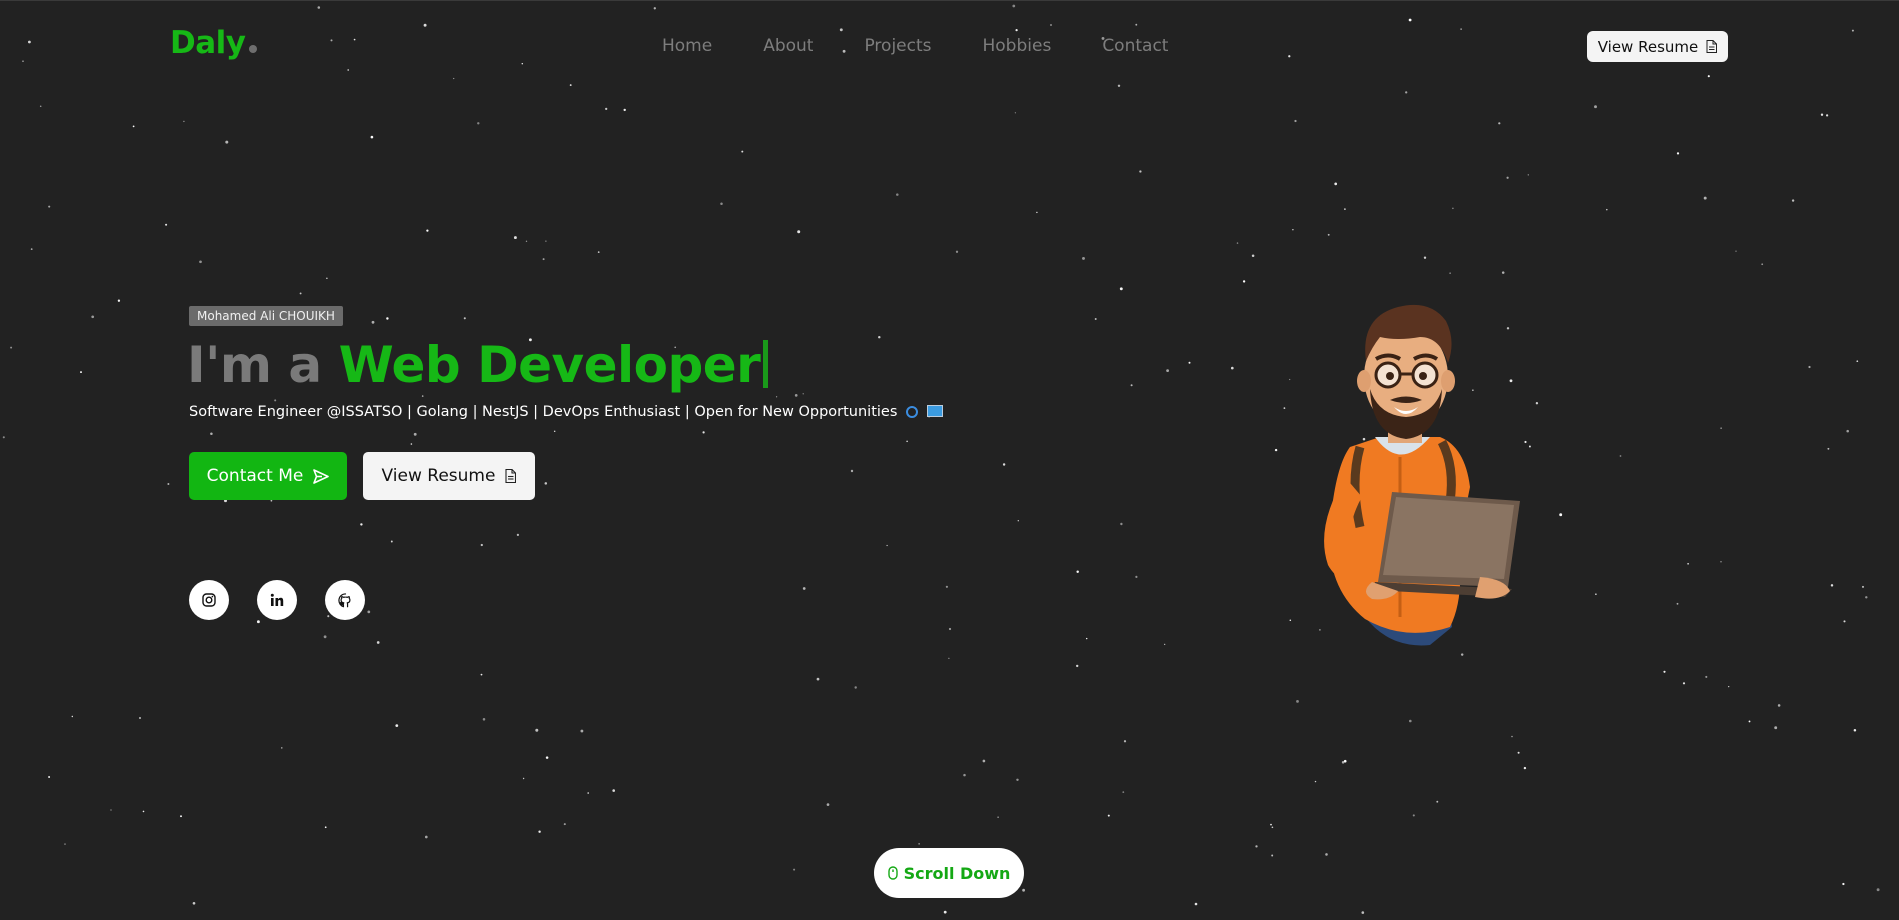  I want to click on nav-view-resume-button: View Resume, so click(1657, 46).